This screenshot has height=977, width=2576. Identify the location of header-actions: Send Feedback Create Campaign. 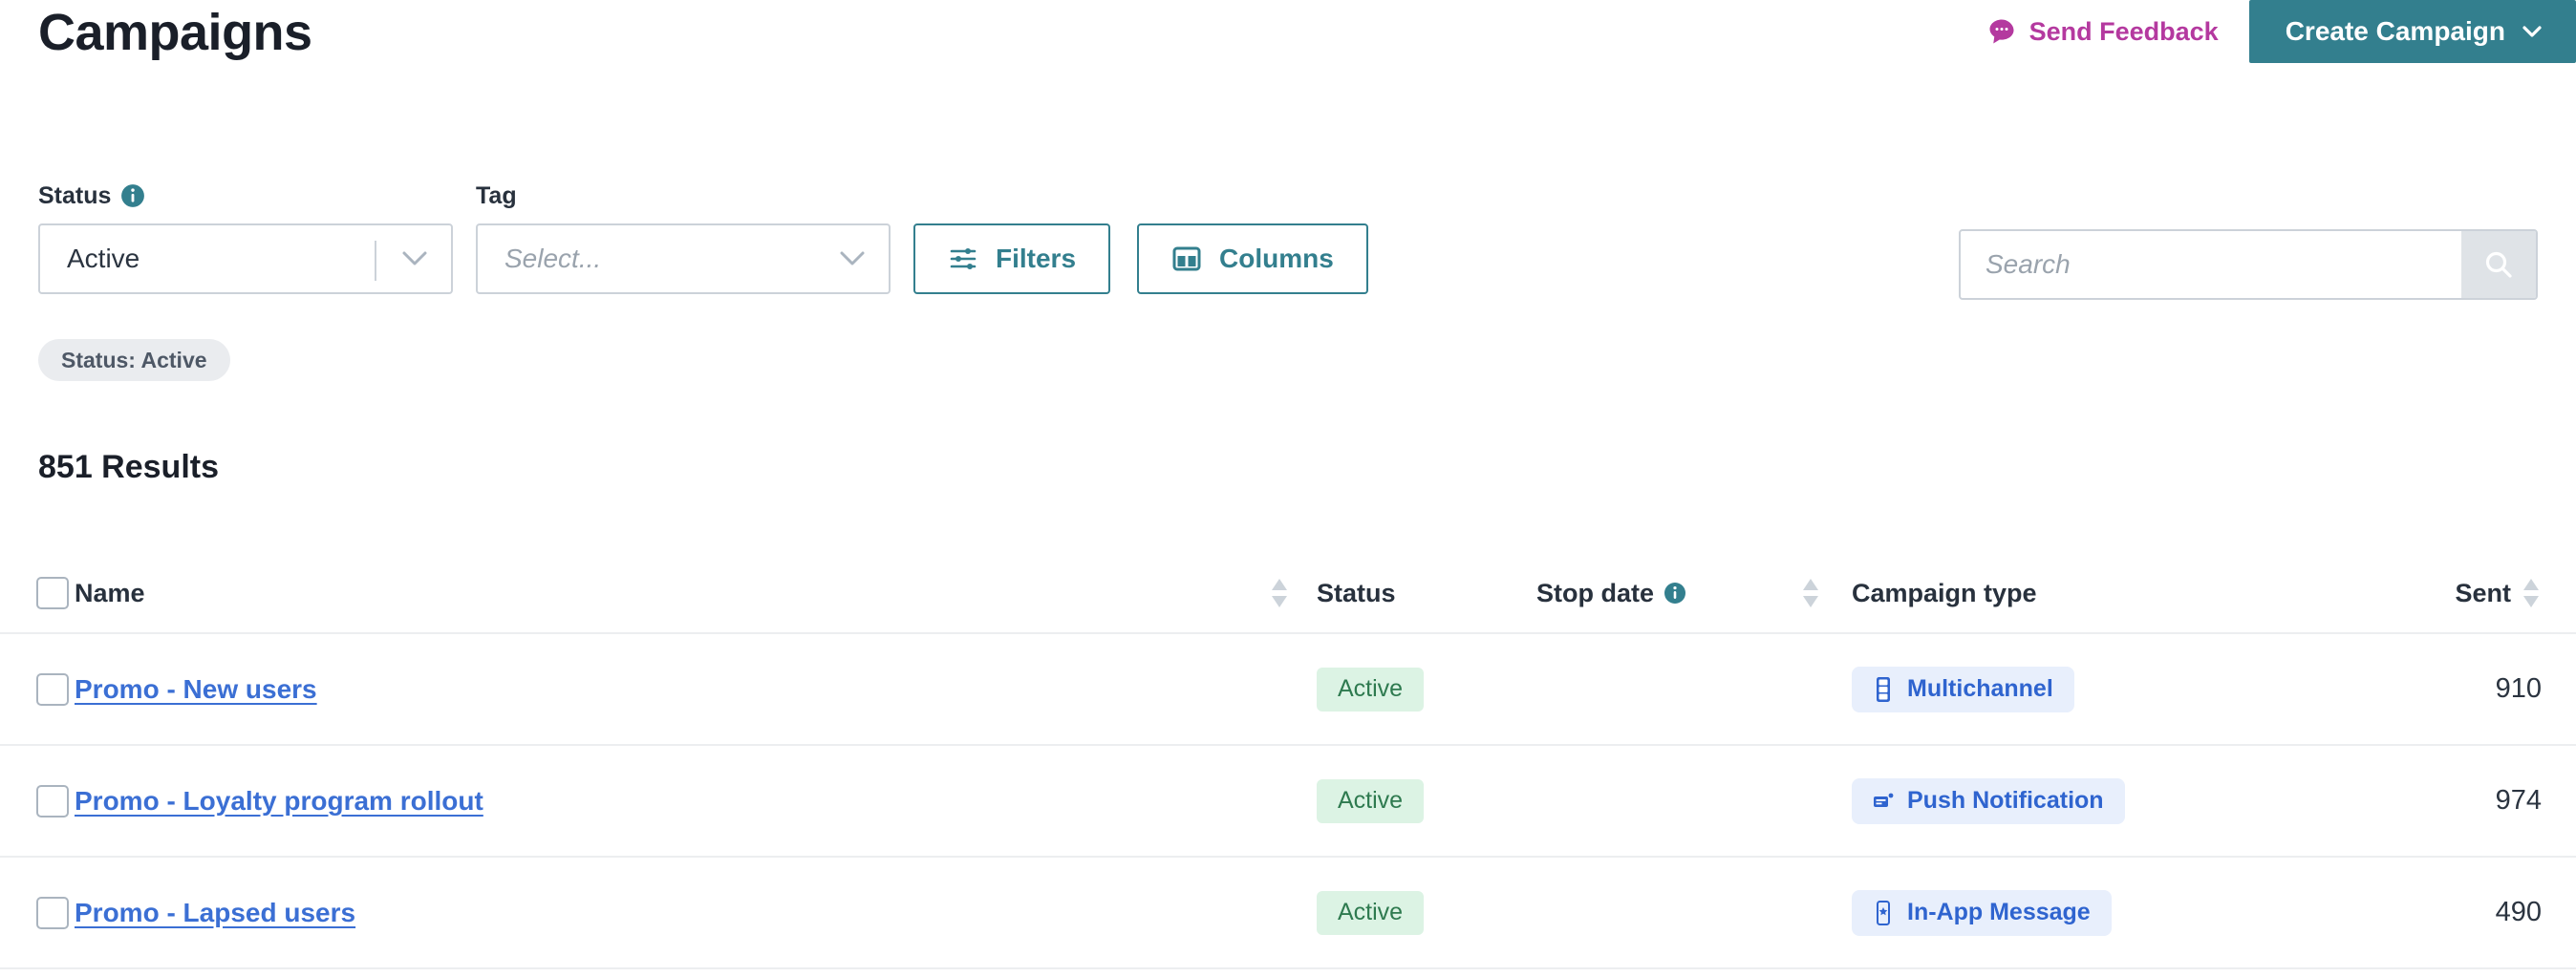
(2281, 31).